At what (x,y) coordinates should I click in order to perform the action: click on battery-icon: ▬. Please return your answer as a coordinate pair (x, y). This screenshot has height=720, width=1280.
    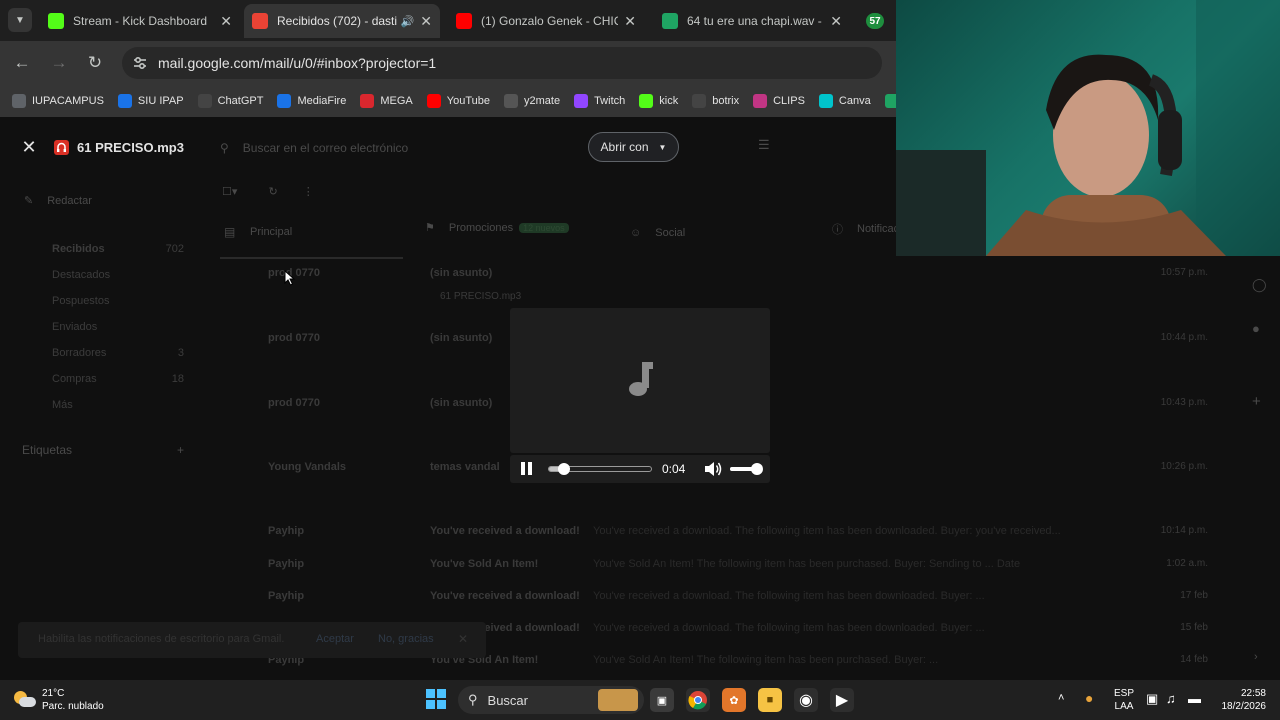
    Looking at the image, I should click on (1194, 698).